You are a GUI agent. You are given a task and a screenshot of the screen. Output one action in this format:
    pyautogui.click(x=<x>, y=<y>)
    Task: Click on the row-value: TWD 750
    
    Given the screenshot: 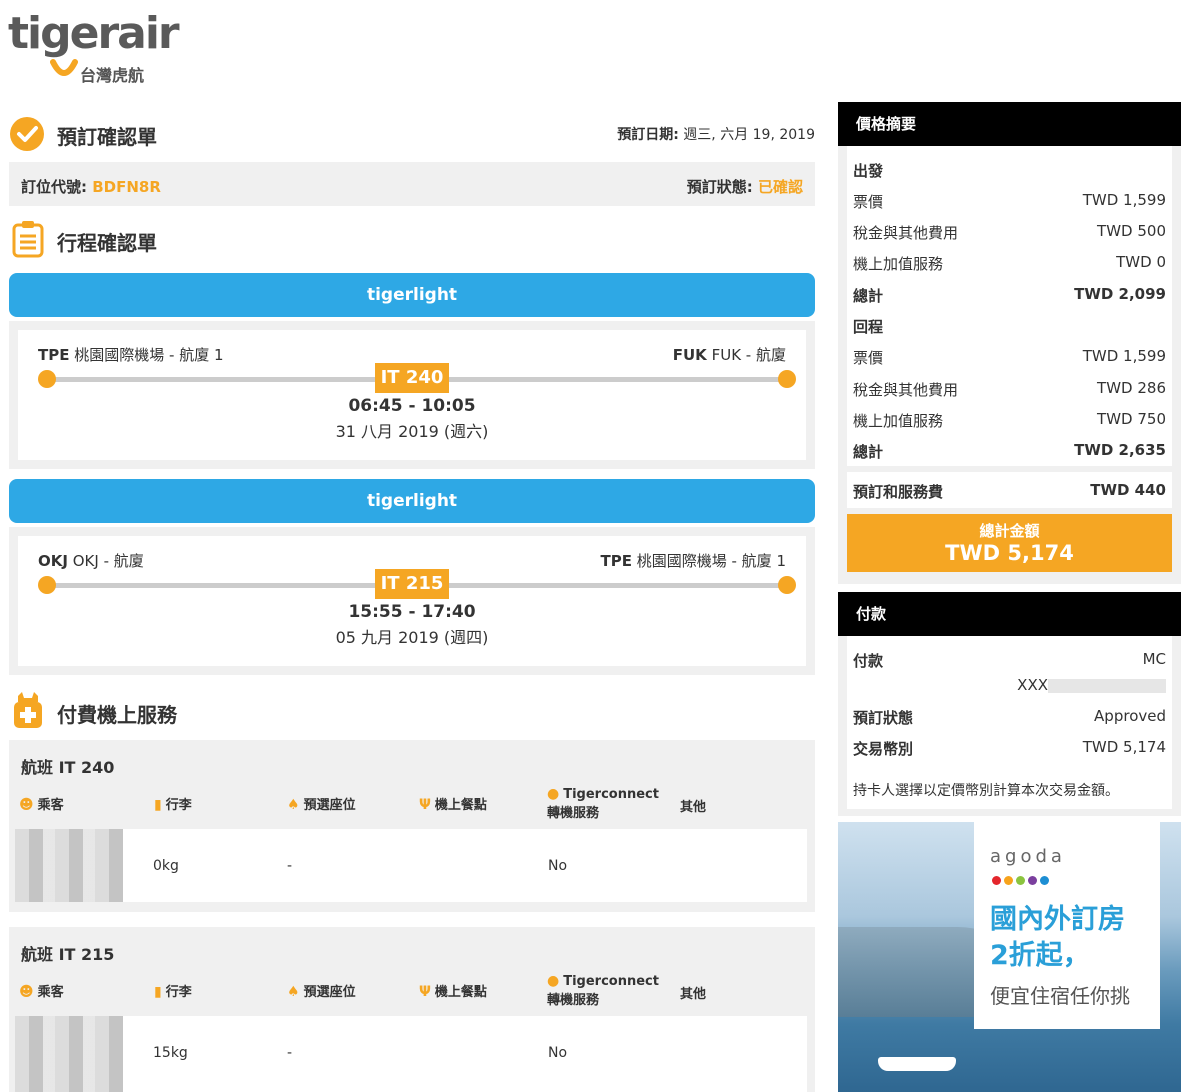 What is the action you would take?
    pyautogui.click(x=1131, y=419)
    